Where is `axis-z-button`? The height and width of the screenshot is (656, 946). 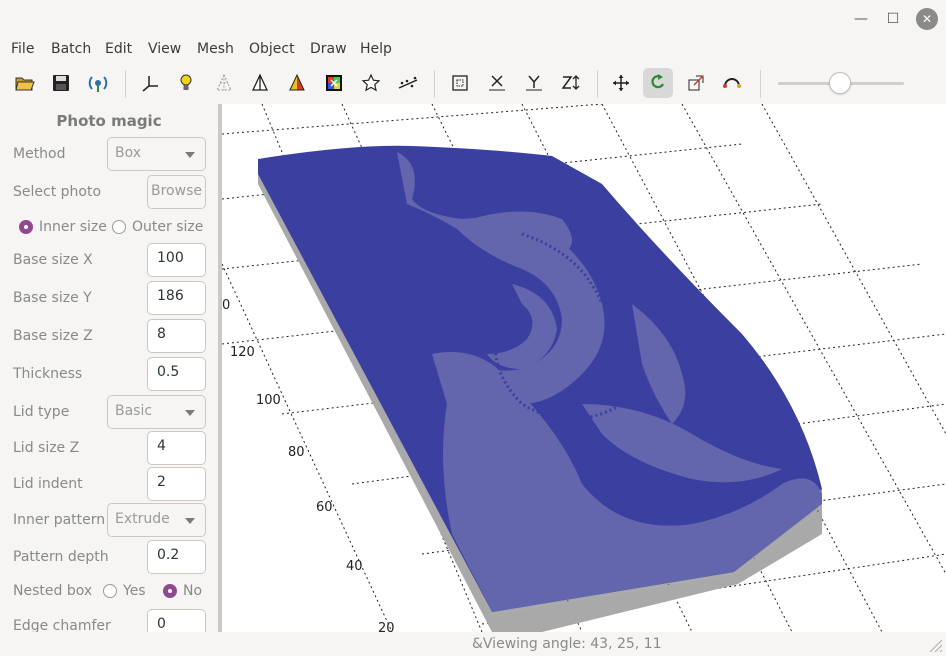 axis-z-button is located at coordinates (571, 83).